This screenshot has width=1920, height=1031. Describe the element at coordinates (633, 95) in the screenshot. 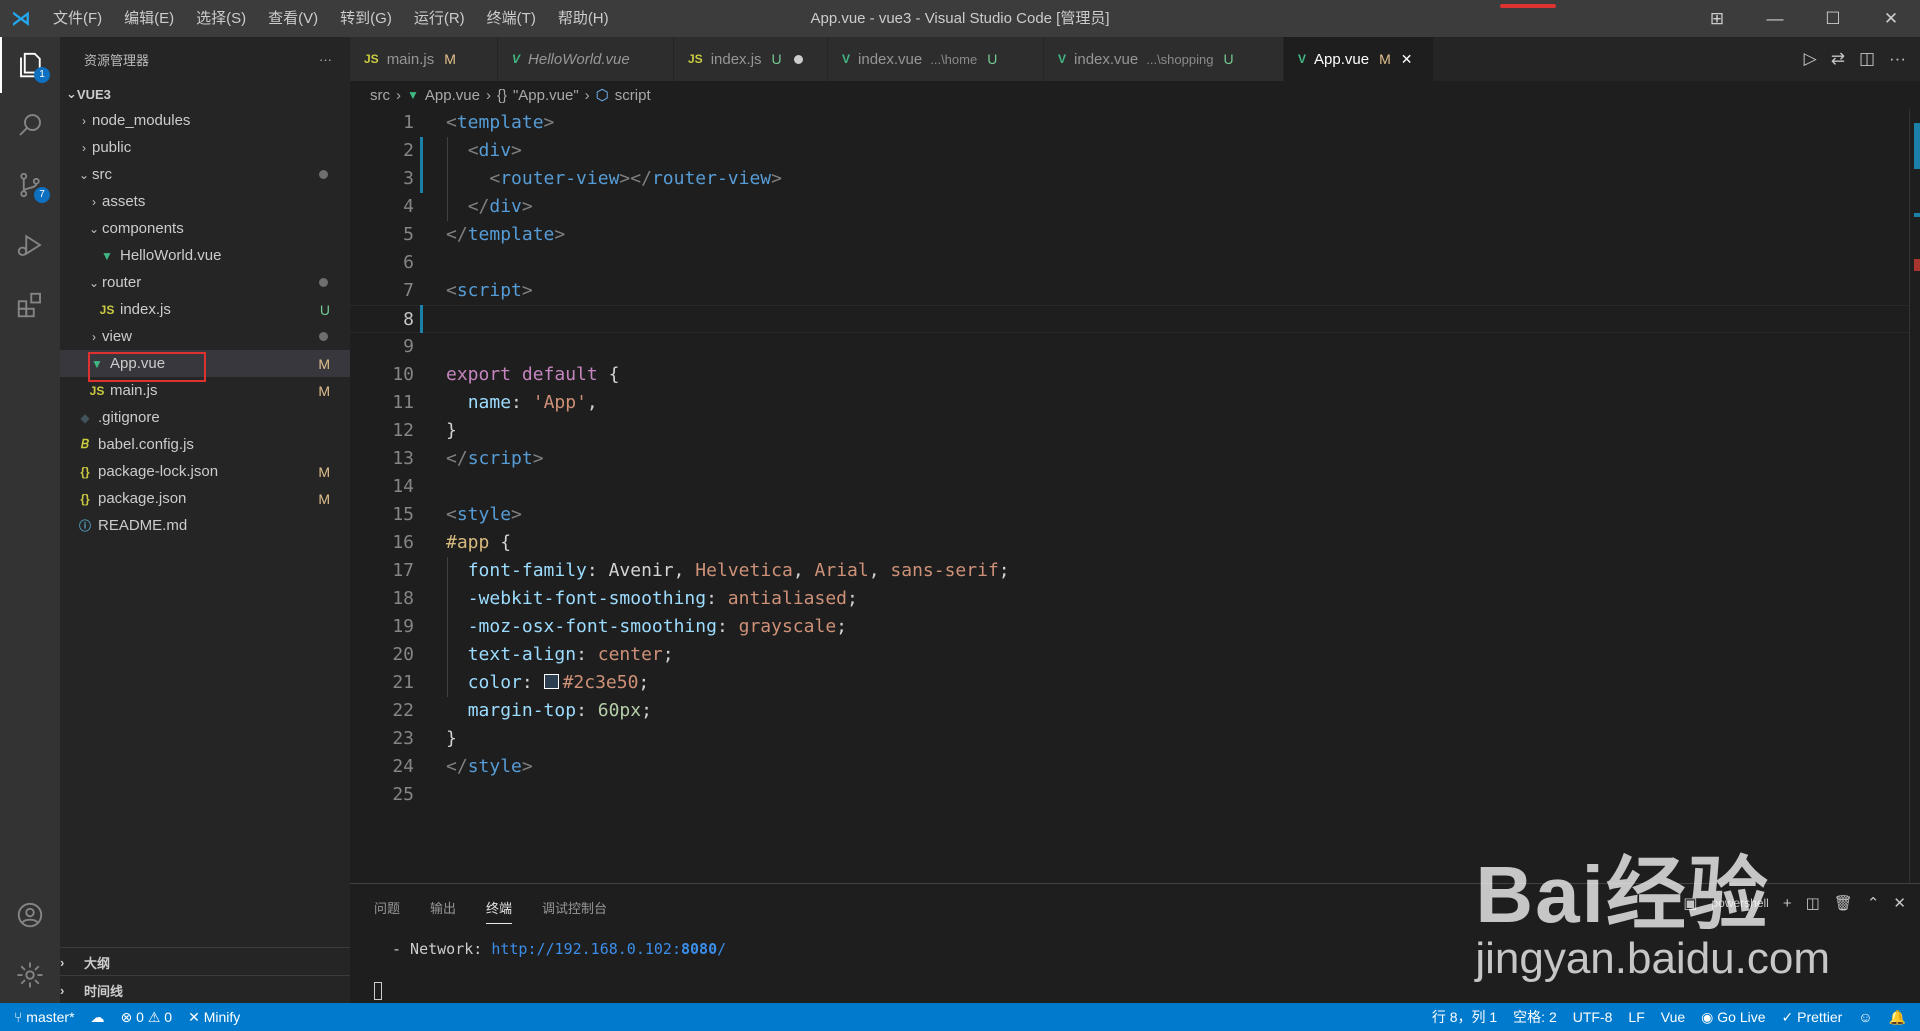

I see `breadcrumb-symbol: script` at that location.